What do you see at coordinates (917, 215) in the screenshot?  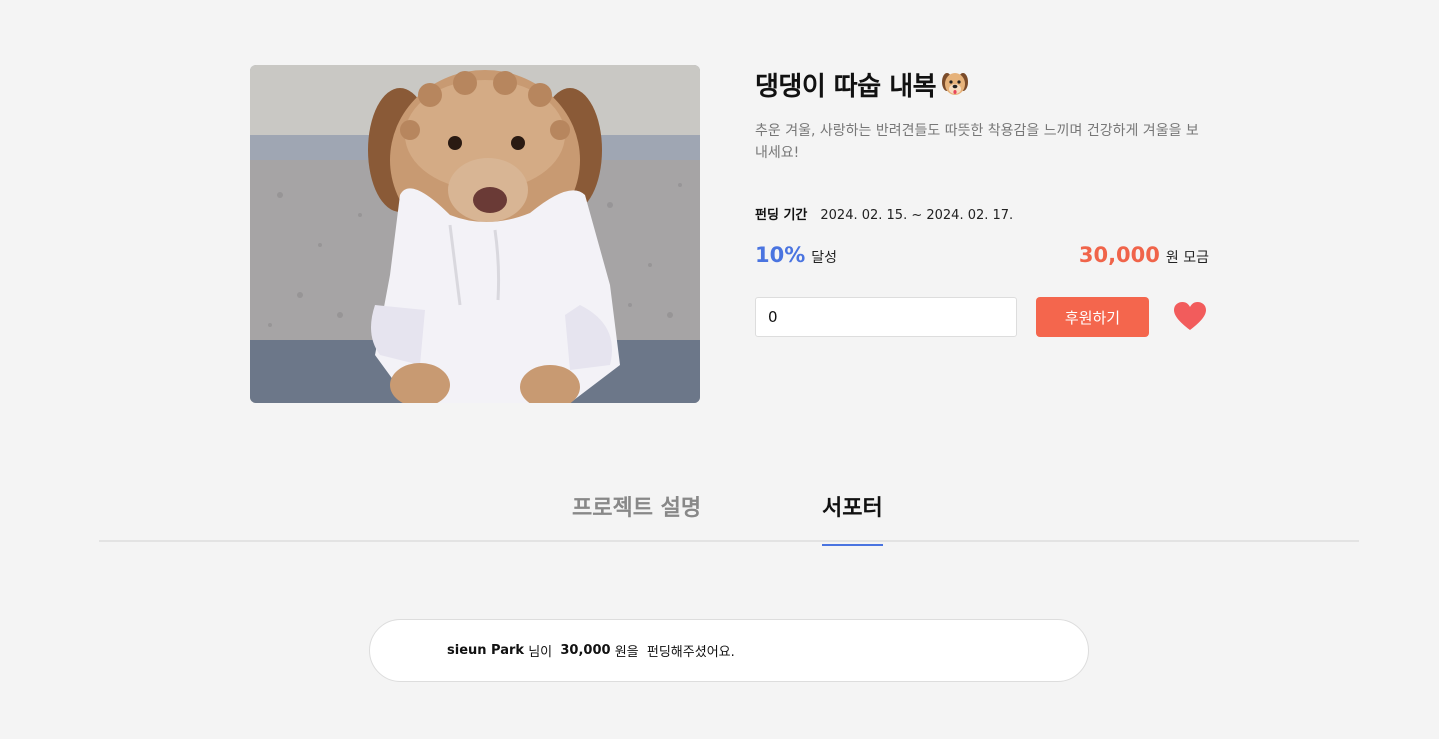 I see `funding-period-value: 2024. 02. 15. ~ 2024. 02. 17.` at bounding box center [917, 215].